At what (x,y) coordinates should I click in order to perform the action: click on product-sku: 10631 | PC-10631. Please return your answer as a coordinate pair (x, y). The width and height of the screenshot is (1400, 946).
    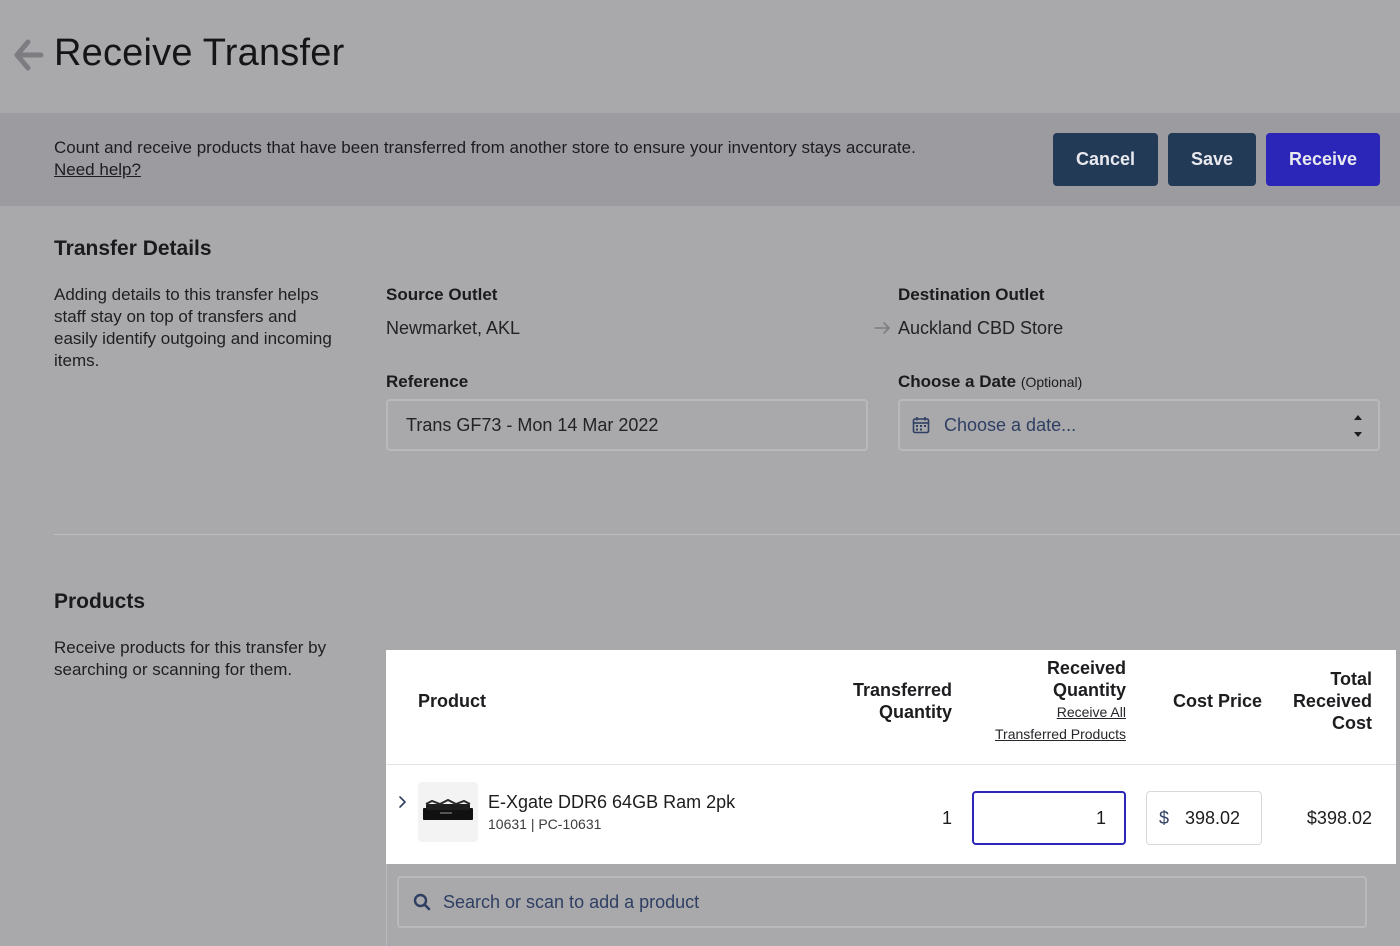
    Looking at the image, I should click on (545, 824).